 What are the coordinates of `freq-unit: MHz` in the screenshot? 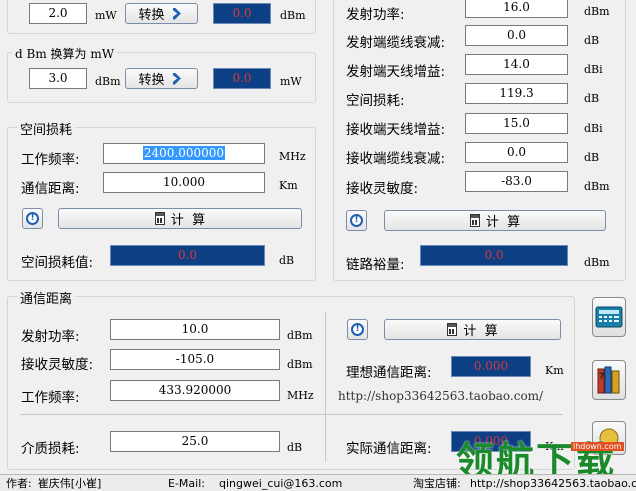 It's located at (292, 156).